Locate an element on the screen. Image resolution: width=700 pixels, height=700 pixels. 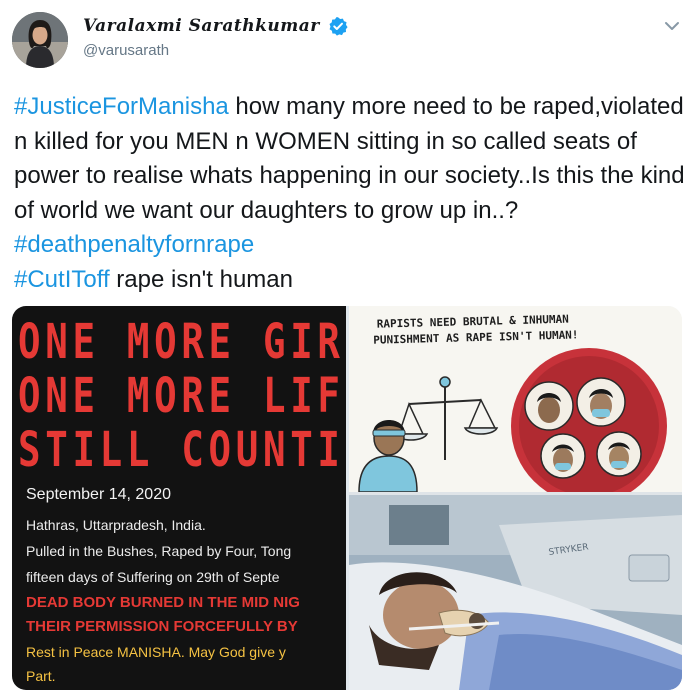
chevron-down-icon is located at coordinates (672, 26).